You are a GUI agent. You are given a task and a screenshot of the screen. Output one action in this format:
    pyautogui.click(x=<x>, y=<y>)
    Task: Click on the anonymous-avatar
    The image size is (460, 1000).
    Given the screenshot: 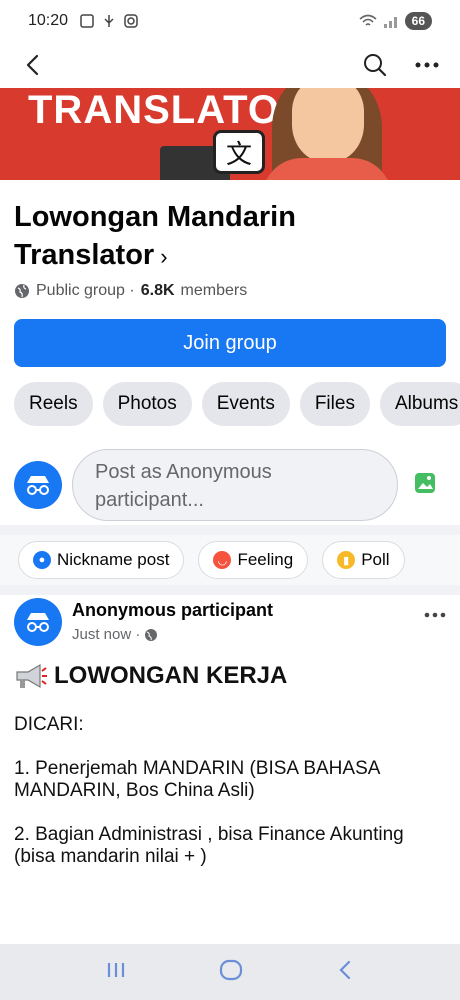 What is the action you would take?
    pyautogui.click(x=38, y=485)
    